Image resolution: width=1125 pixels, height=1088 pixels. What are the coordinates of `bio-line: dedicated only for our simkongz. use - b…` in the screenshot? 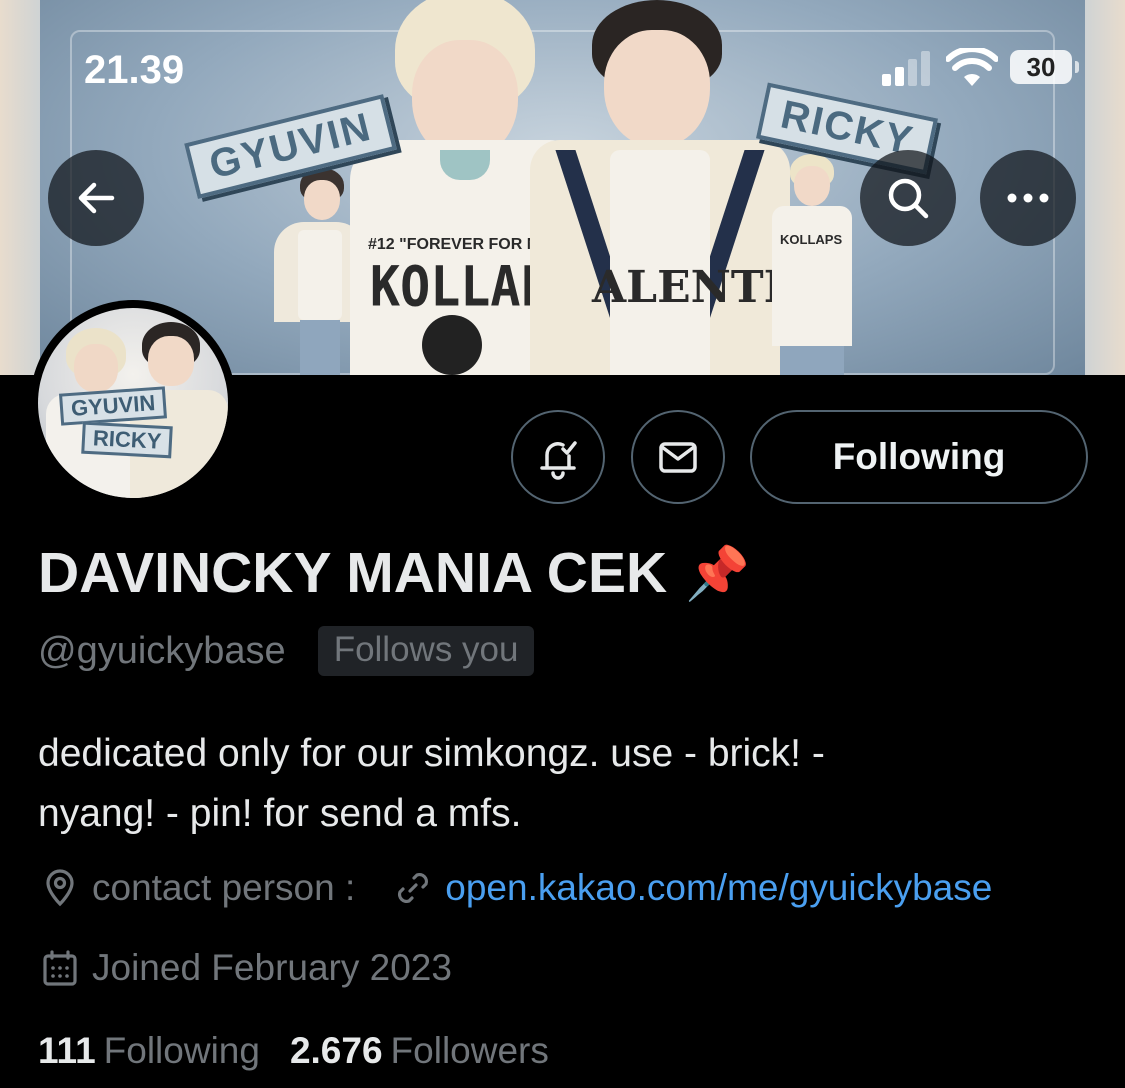 It's located at (431, 753).